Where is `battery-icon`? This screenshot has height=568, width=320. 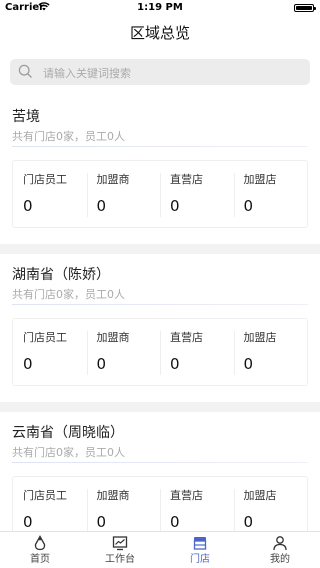 battery-icon is located at coordinates (305, 8).